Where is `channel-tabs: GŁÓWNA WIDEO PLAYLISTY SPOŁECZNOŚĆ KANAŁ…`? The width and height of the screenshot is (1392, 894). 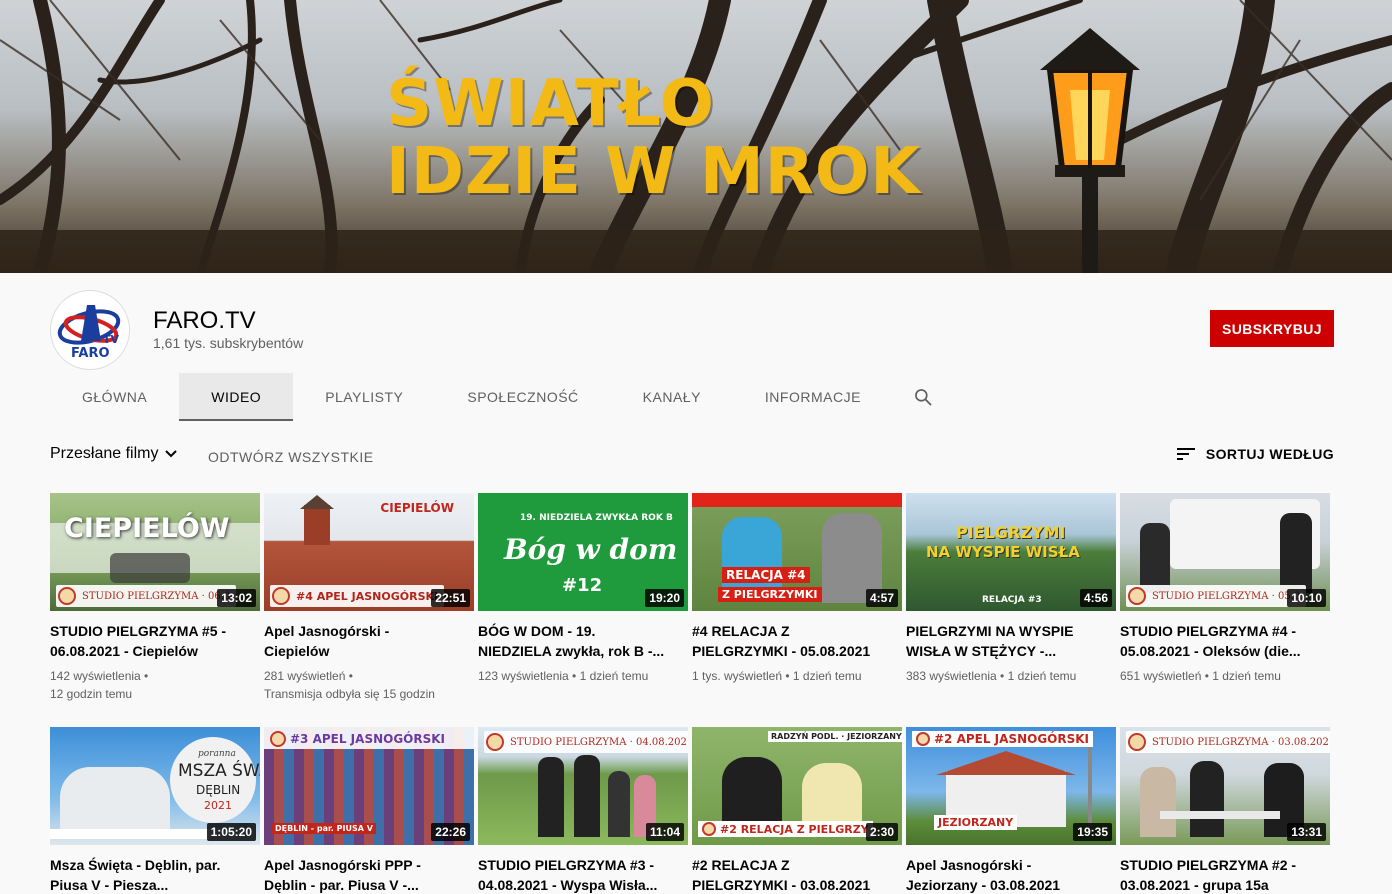
channel-tabs: GŁÓWNA WIDEO PLAYLISTY SPOŁECZNOŚĆ KANAŁ… is located at coordinates (501, 397).